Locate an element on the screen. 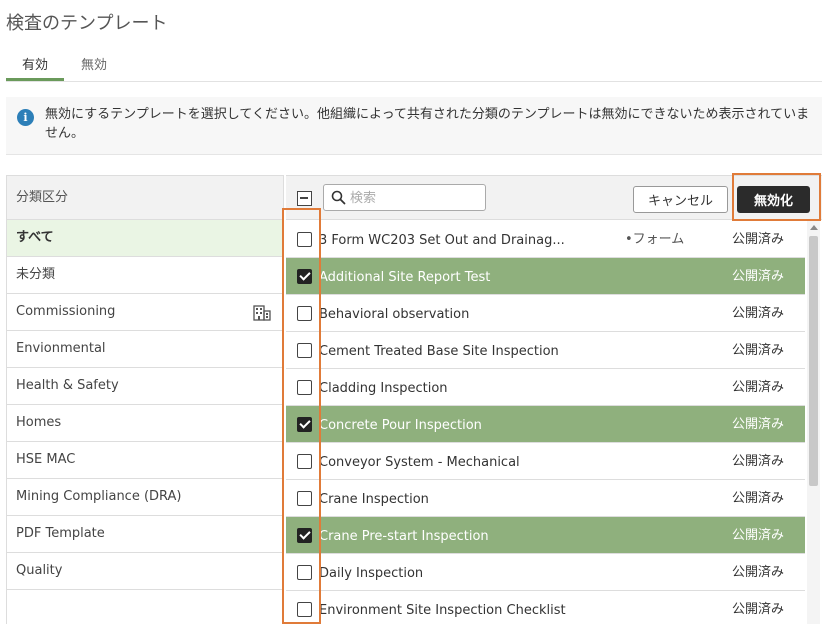 The image size is (824, 624). template-row: Crane Pre-start Inspection 公開済み is located at coordinates (545, 535).